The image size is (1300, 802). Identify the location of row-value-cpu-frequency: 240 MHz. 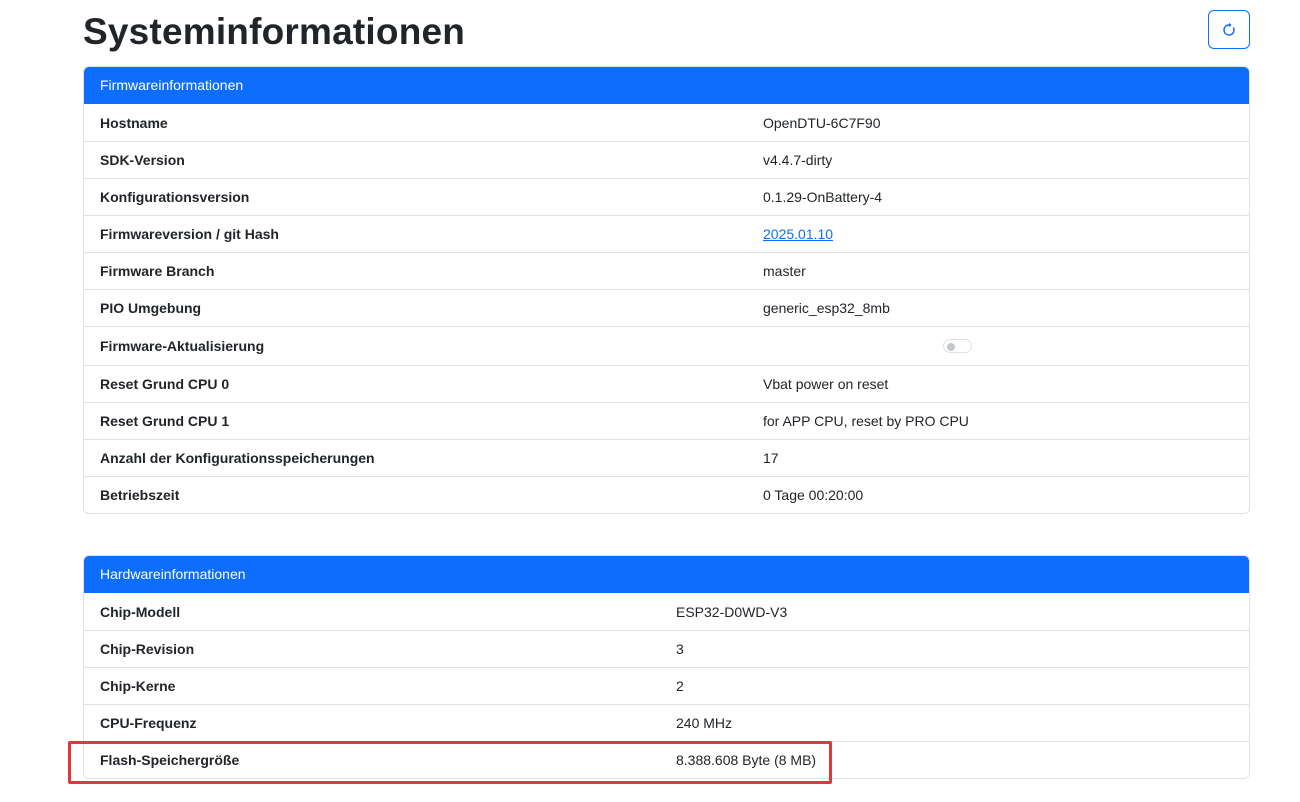
(704, 723).